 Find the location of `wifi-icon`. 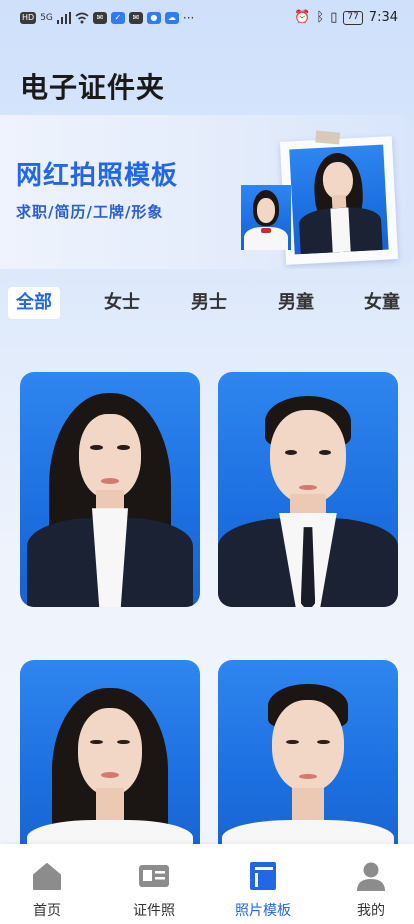

wifi-icon is located at coordinates (82, 18).